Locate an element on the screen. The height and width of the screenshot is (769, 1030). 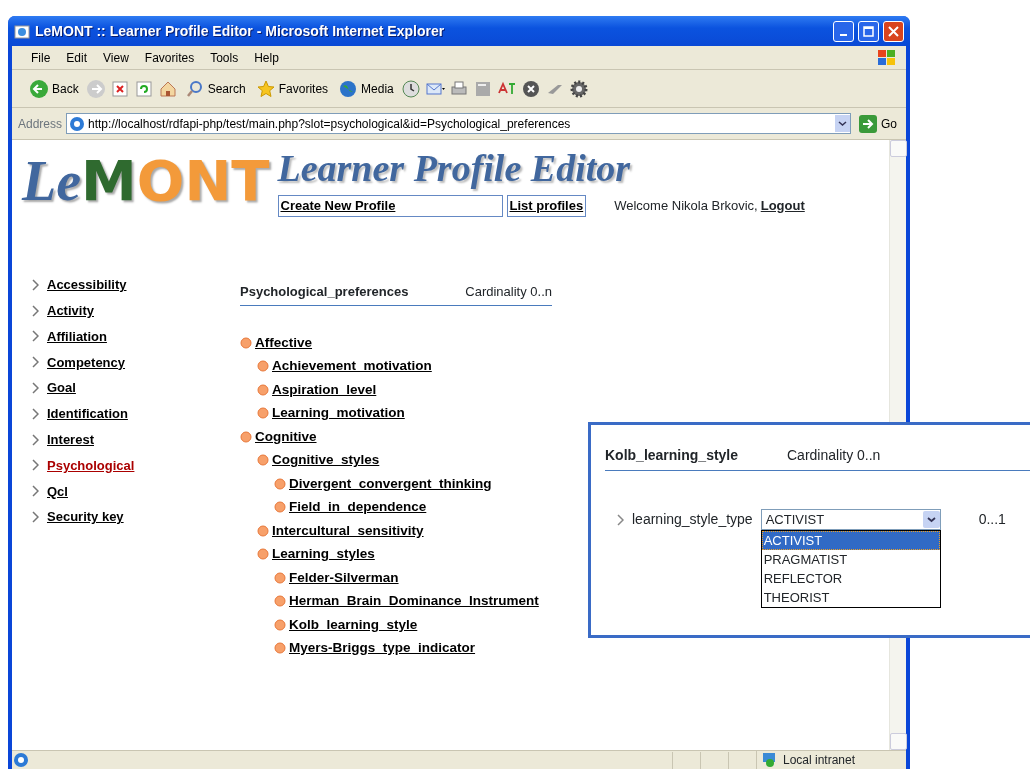
windows-flag-icon is located at coordinates (887, 57).